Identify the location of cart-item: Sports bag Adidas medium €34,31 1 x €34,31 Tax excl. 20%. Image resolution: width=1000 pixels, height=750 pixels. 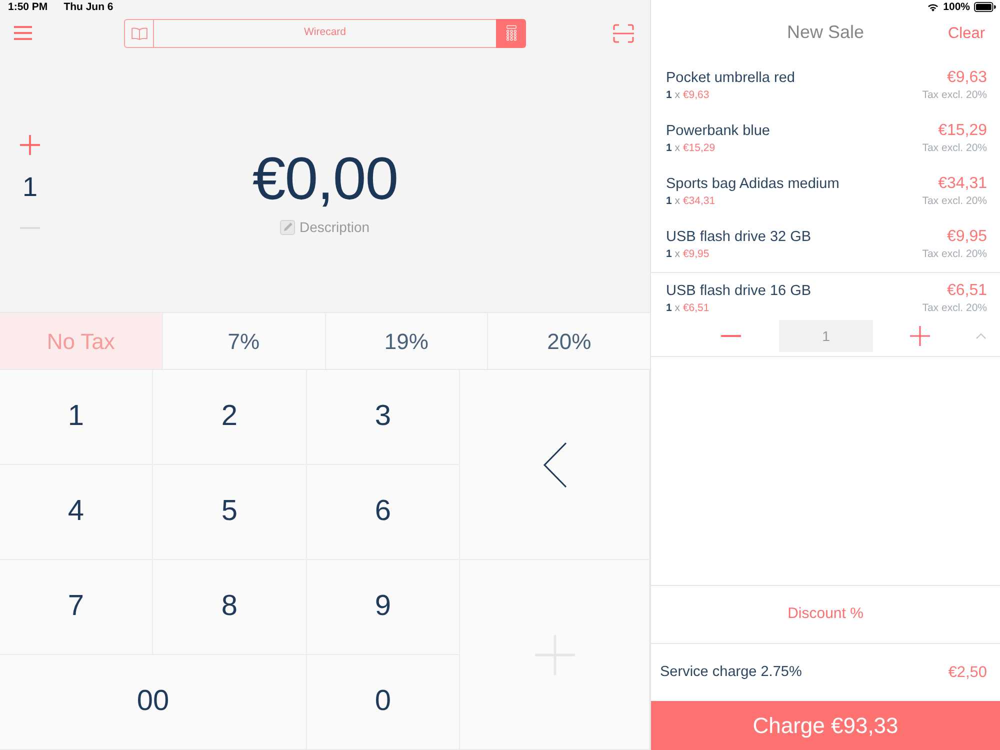
(825, 192).